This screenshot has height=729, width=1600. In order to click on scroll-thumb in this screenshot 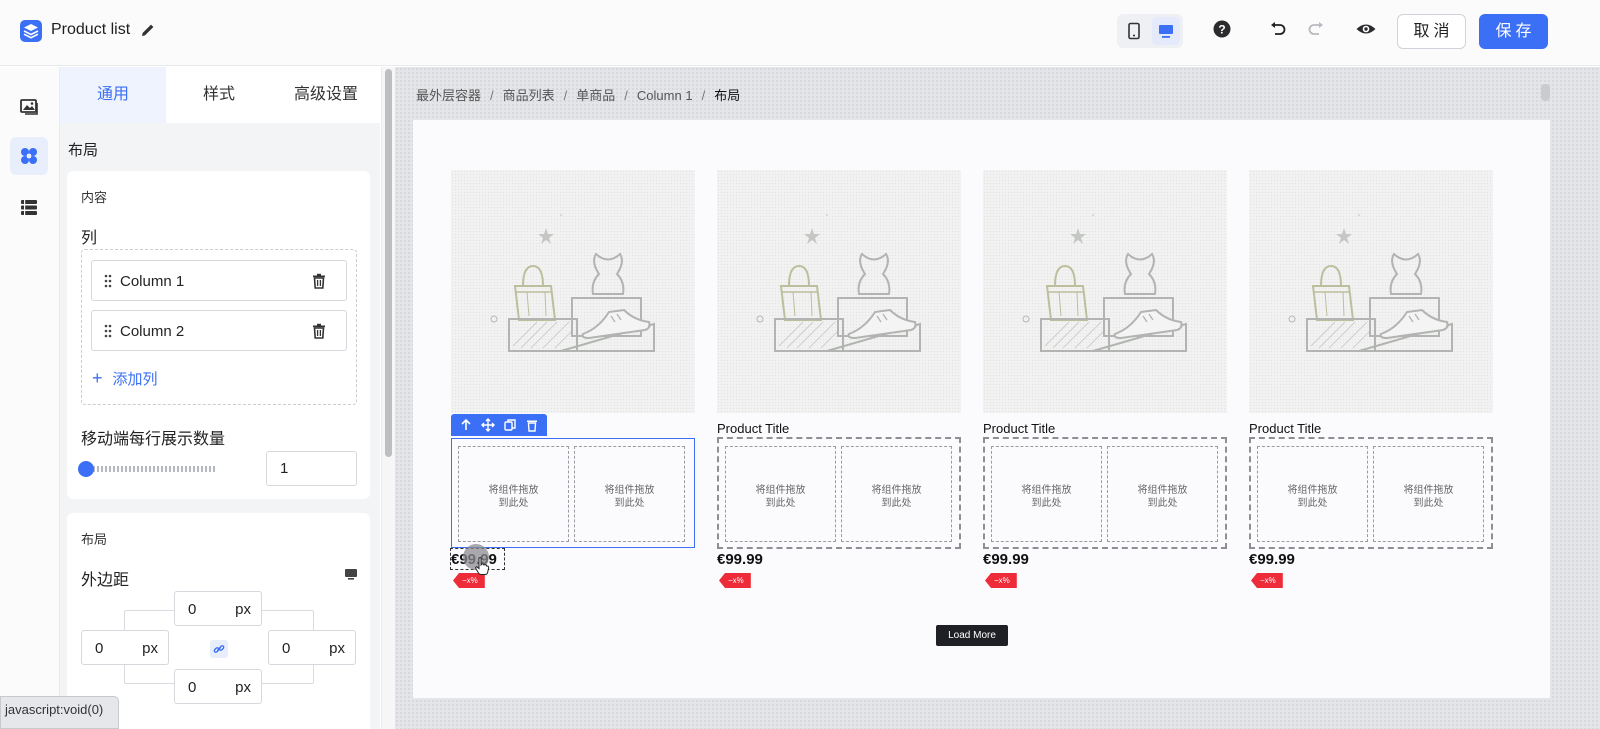, I will do `click(388, 263)`.